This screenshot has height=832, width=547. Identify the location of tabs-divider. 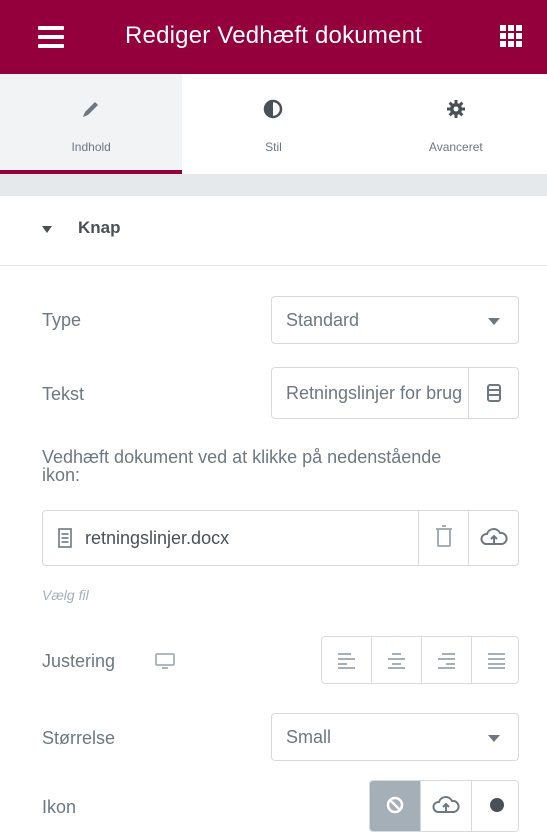
(273, 185).